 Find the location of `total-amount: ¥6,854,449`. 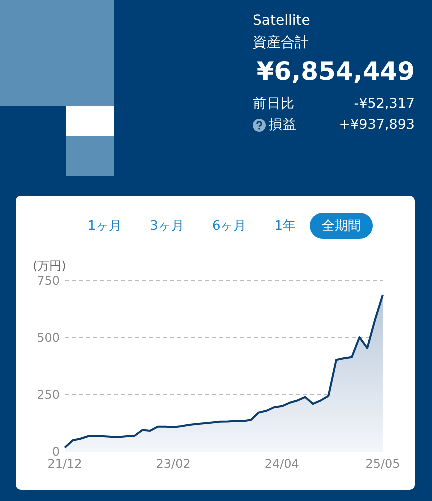

total-amount: ¥6,854,449 is located at coordinates (335, 72).